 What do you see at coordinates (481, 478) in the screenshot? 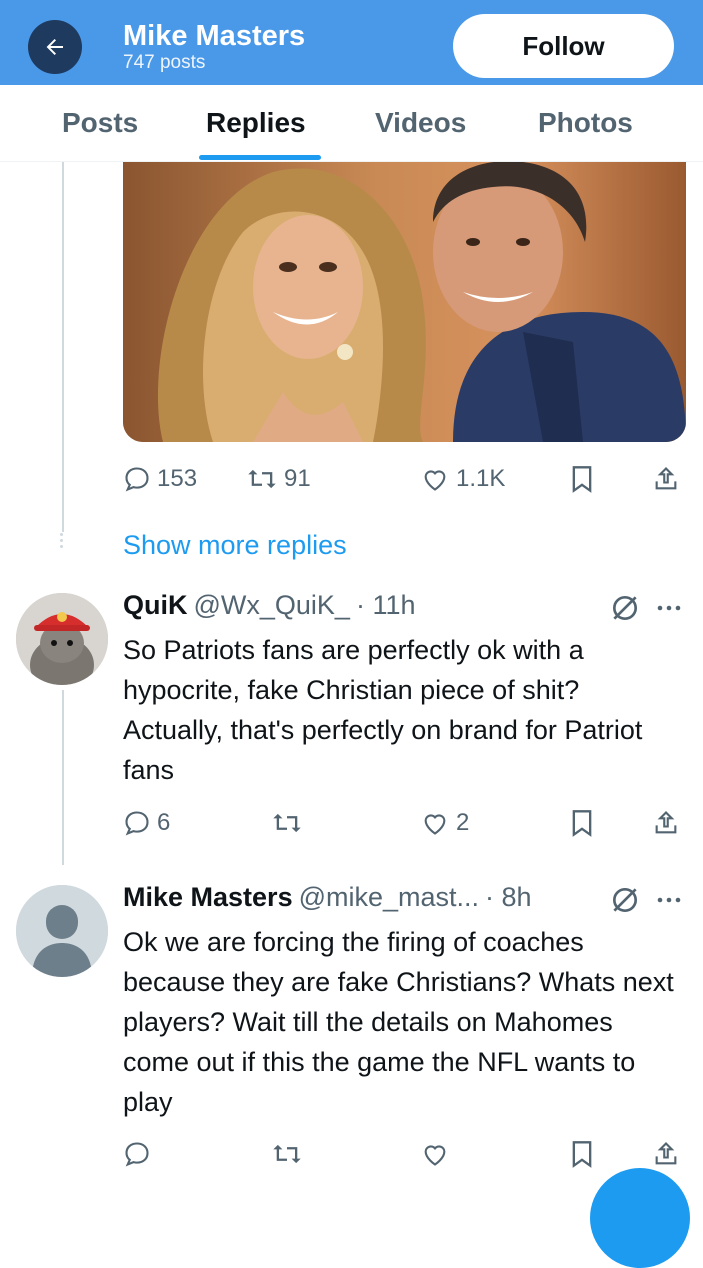
I see `like-count: 1.1K` at bounding box center [481, 478].